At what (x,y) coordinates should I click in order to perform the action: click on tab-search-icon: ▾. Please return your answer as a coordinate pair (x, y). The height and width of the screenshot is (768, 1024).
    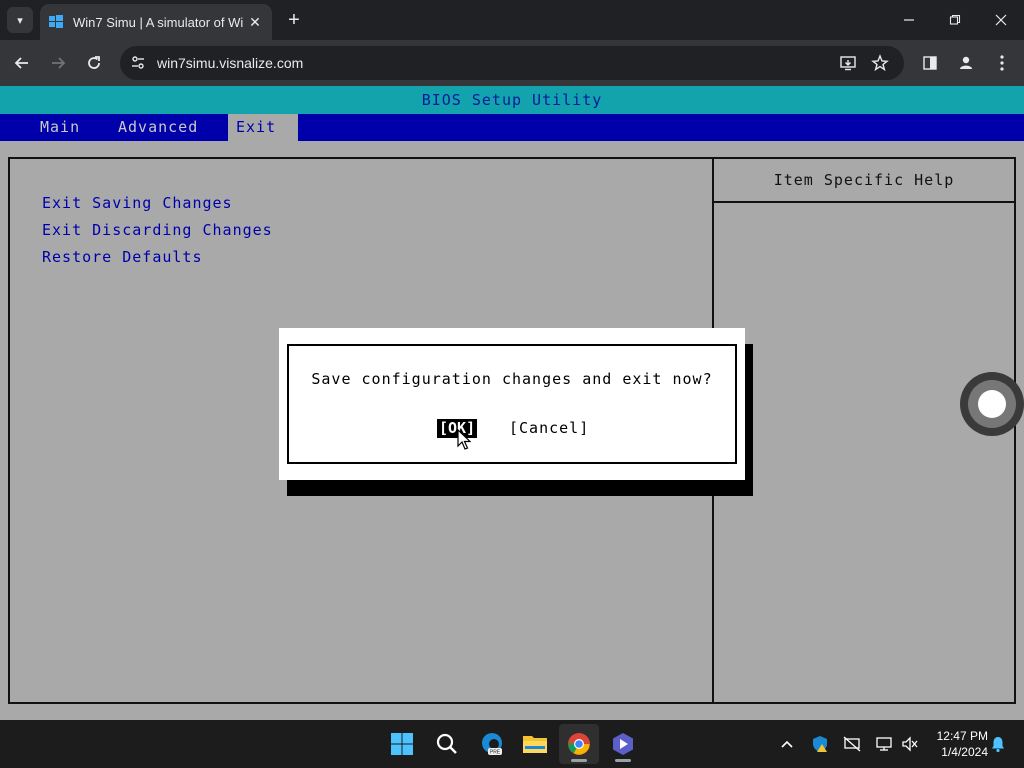
    Looking at the image, I should click on (20, 20).